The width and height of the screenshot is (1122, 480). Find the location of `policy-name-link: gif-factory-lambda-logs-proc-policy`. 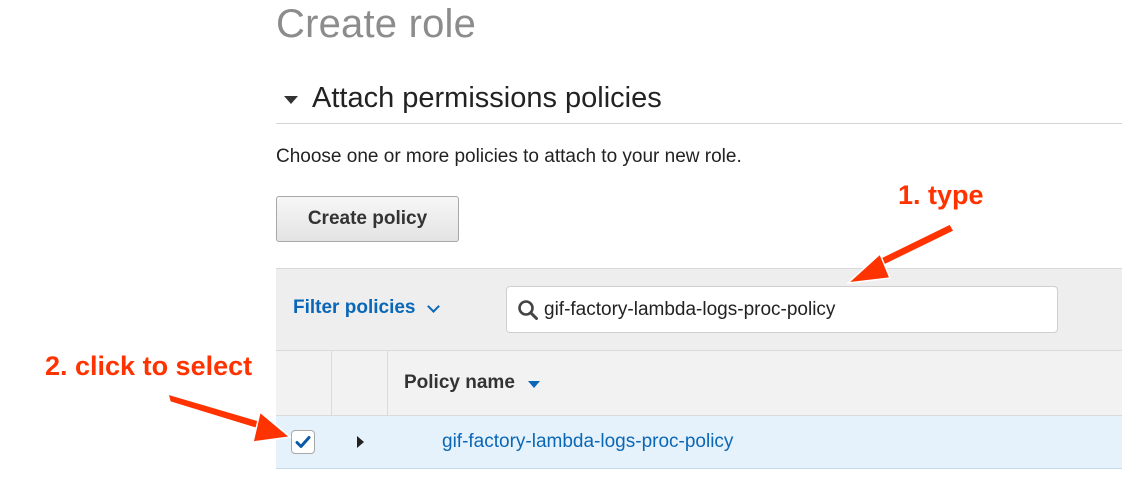

policy-name-link: gif-factory-lambda-logs-proc-policy is located at coordinates (587, 442).